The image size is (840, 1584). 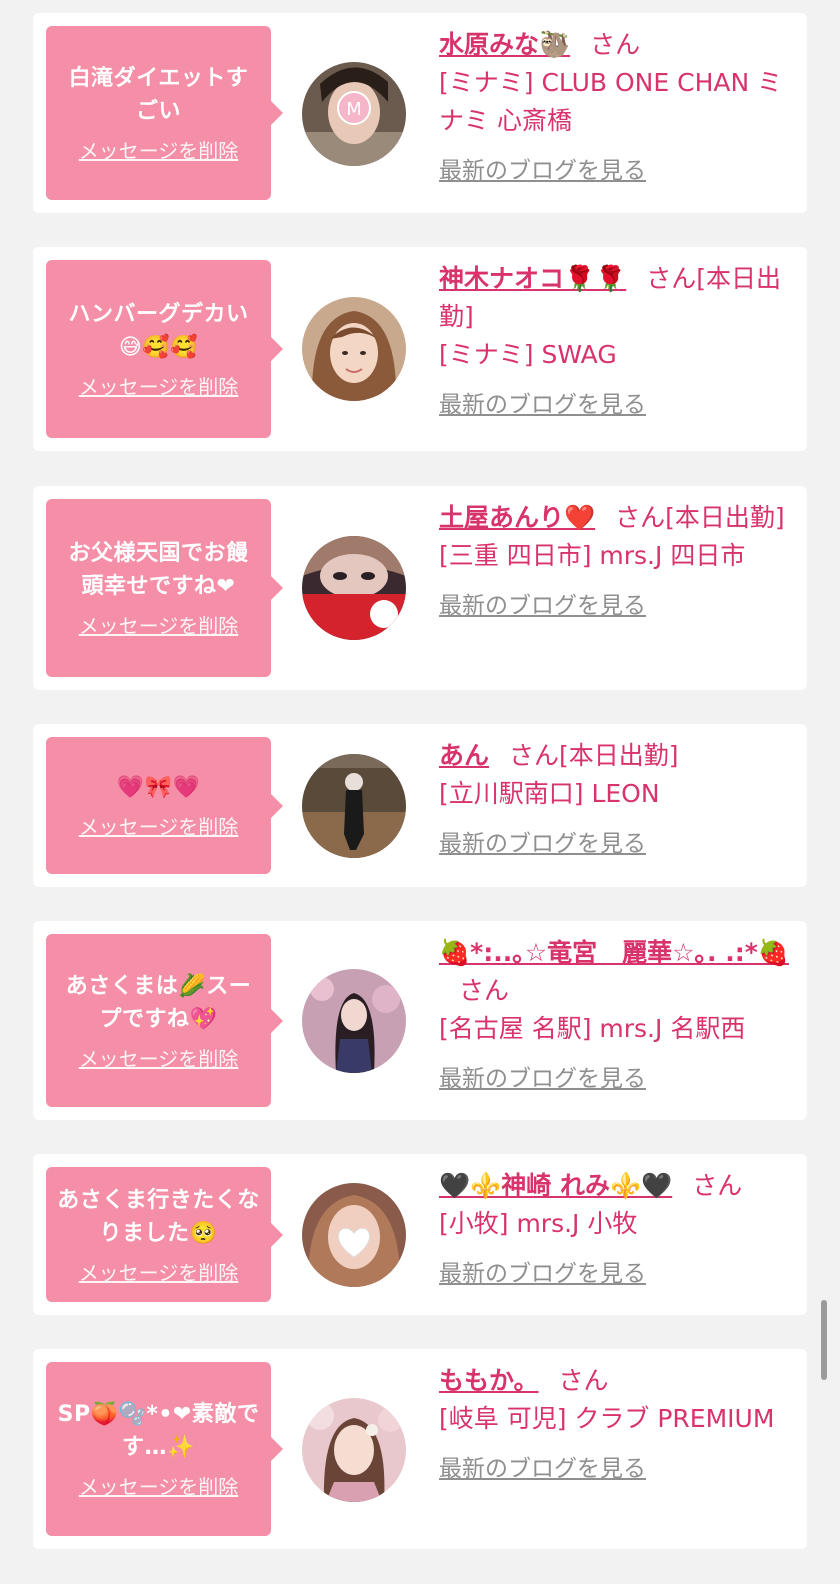 I want to click on message-text: あさくまは🌽スープですね💖, so click(x=158, y=1002).